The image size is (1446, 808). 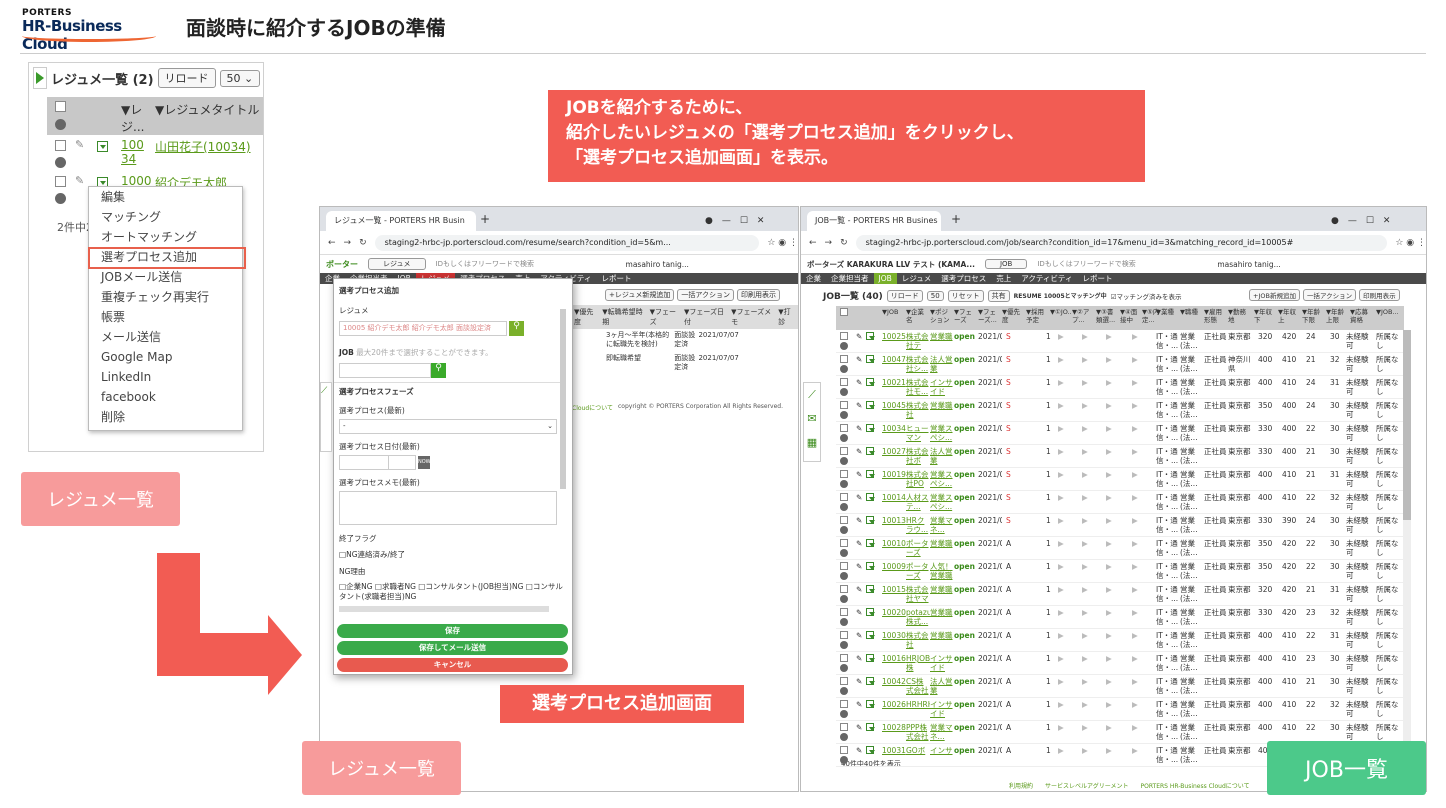 What do you see at coordinates (894, 457) in the screenshot?
I see `job-id-link: 10027` at bounding box center [894, 457].